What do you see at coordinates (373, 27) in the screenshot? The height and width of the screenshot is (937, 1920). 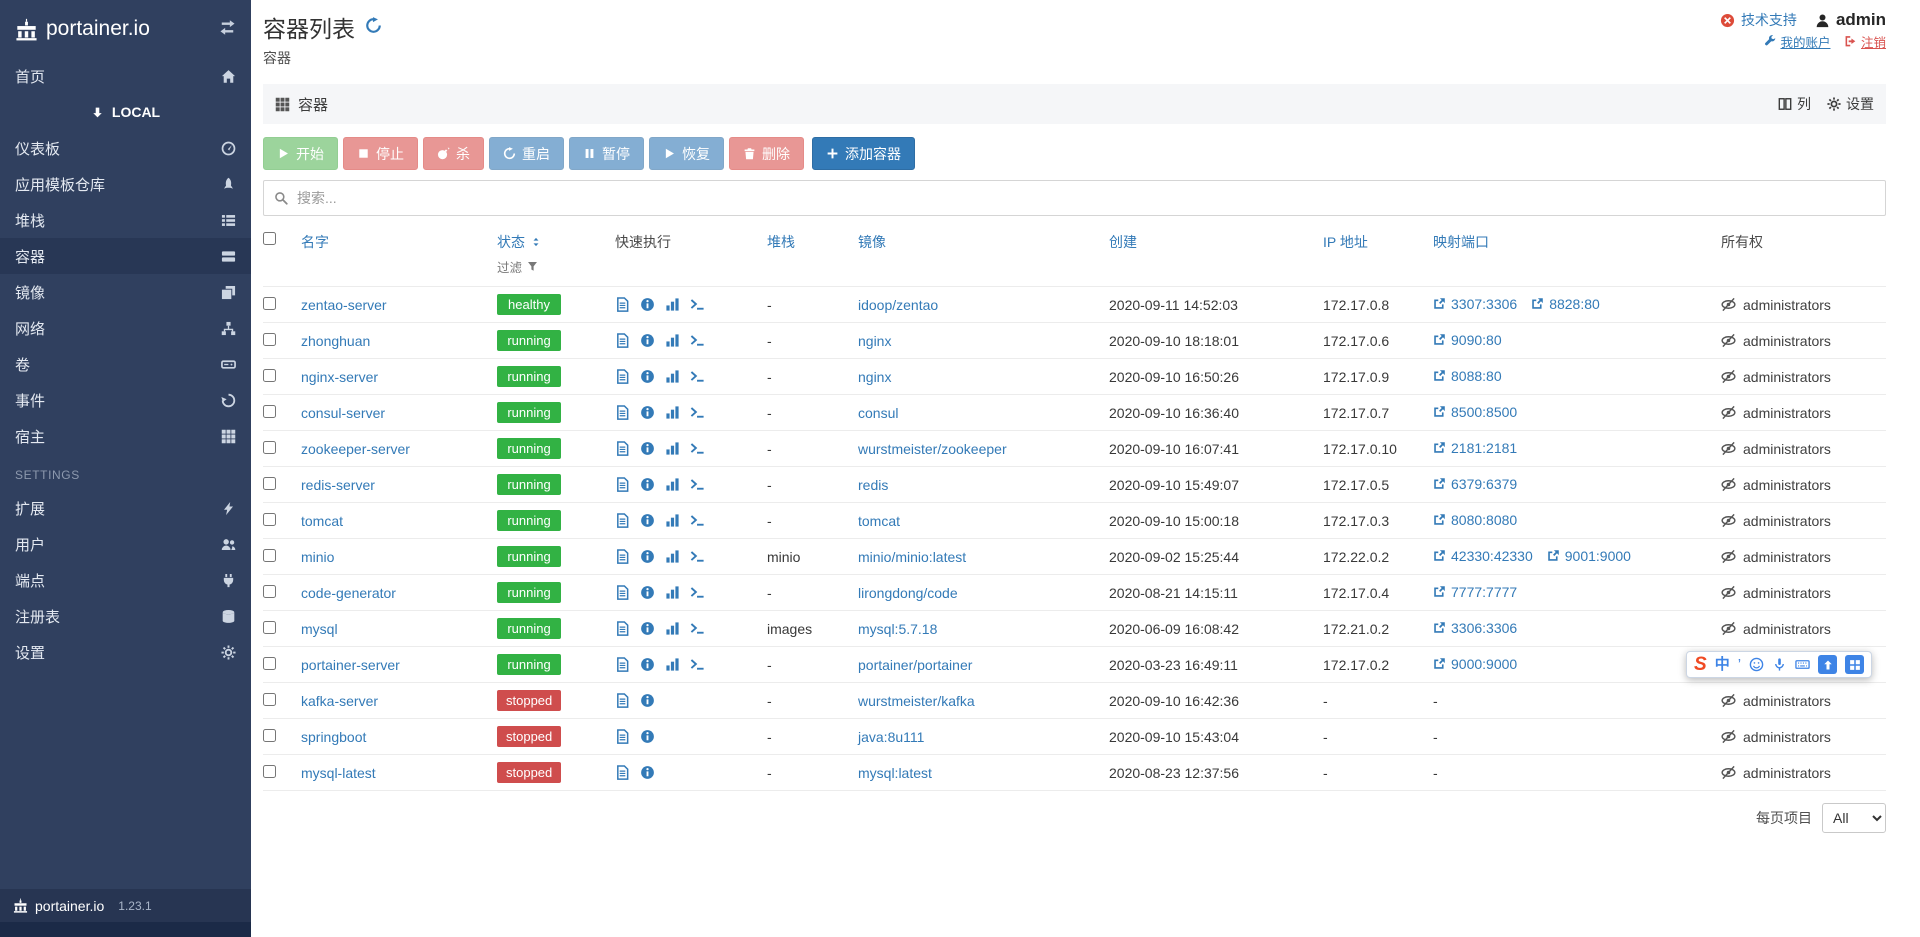 I see `refresh-button` at bounding box center [373, 27].